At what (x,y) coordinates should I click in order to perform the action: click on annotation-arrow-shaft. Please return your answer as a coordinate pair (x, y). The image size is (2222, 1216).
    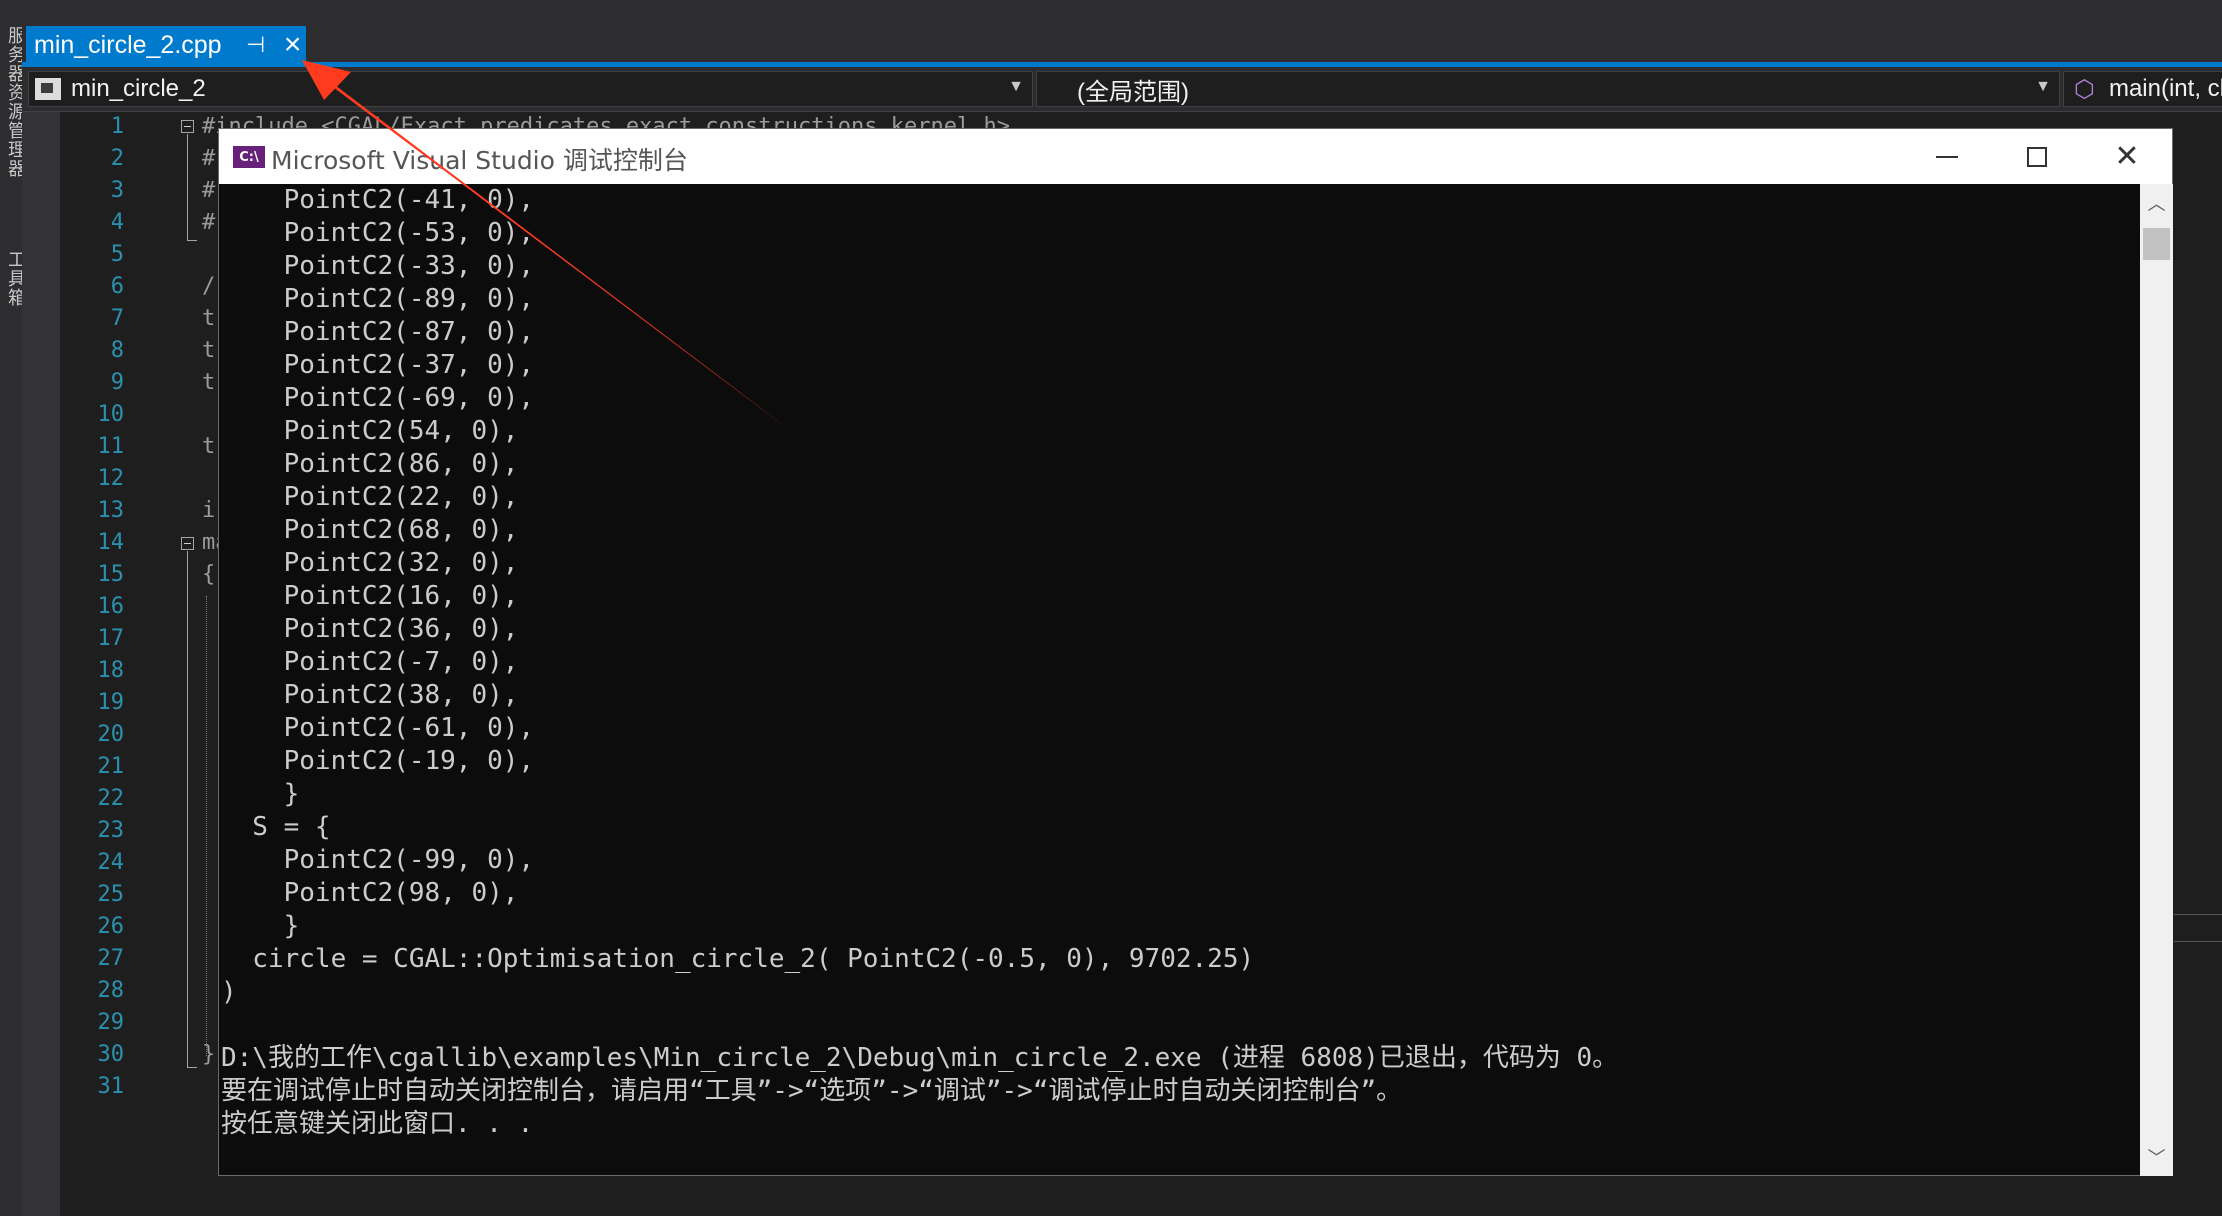
    Looking at the image, I should click on (548, 247).